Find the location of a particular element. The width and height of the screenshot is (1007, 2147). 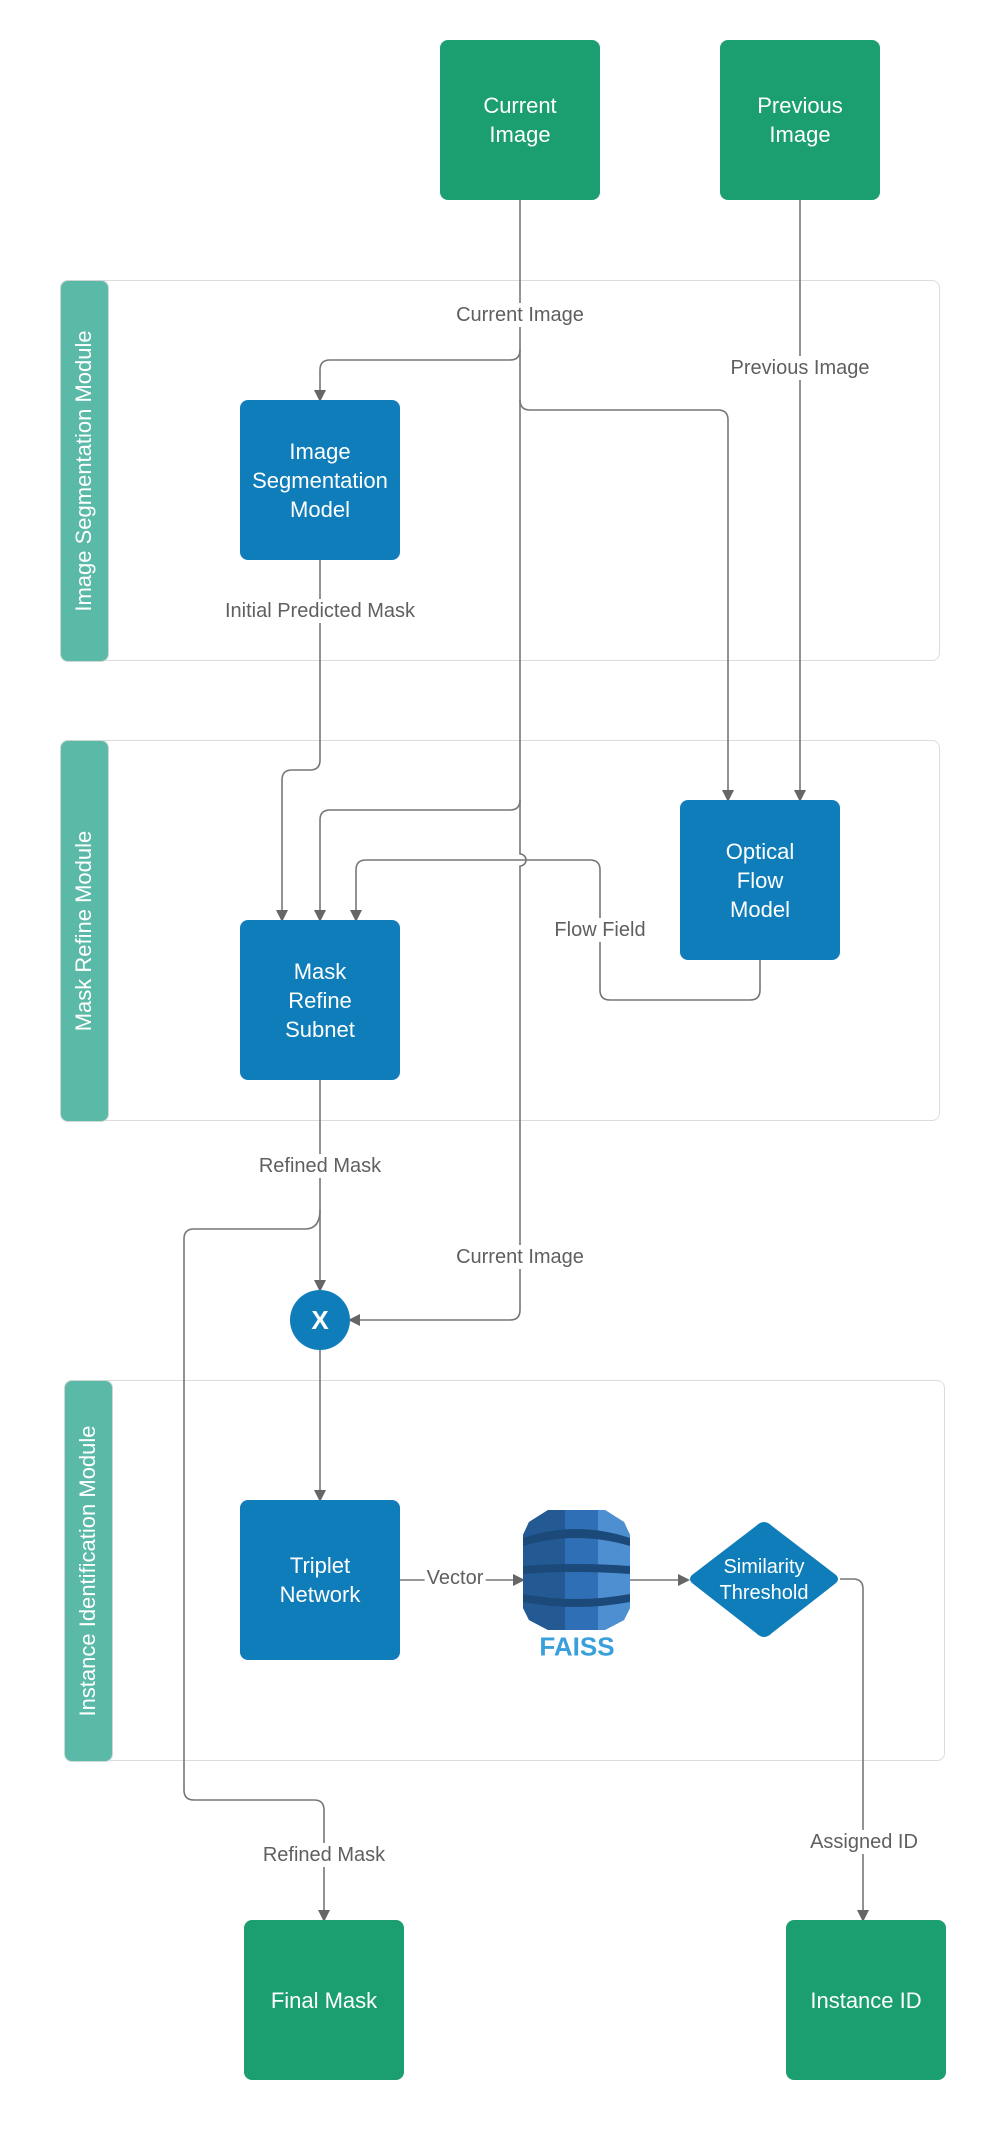

instance-id-node: Instance ID is located at coordinates (866, 2000).